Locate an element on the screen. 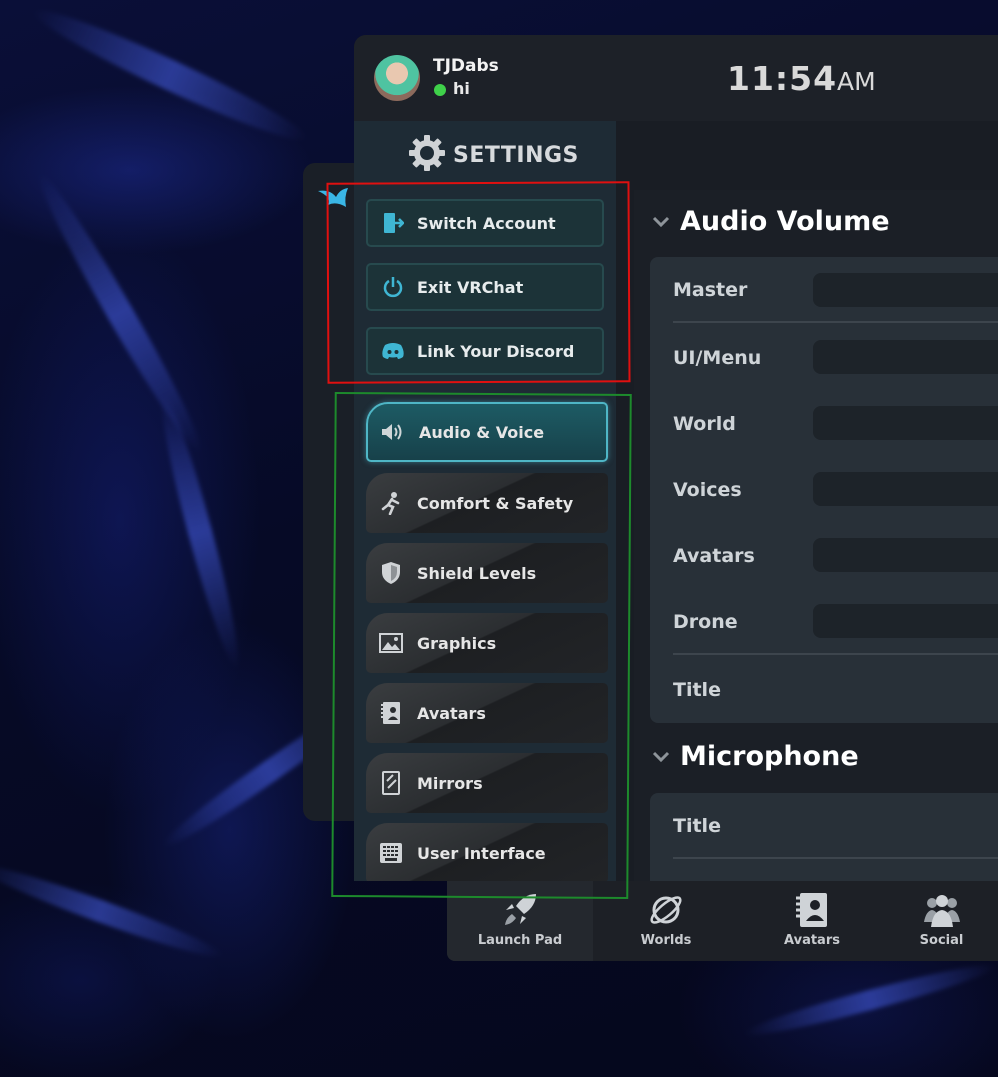 This screenshot has height=1077, width=998. avatar is located at coordinates (397, 78).